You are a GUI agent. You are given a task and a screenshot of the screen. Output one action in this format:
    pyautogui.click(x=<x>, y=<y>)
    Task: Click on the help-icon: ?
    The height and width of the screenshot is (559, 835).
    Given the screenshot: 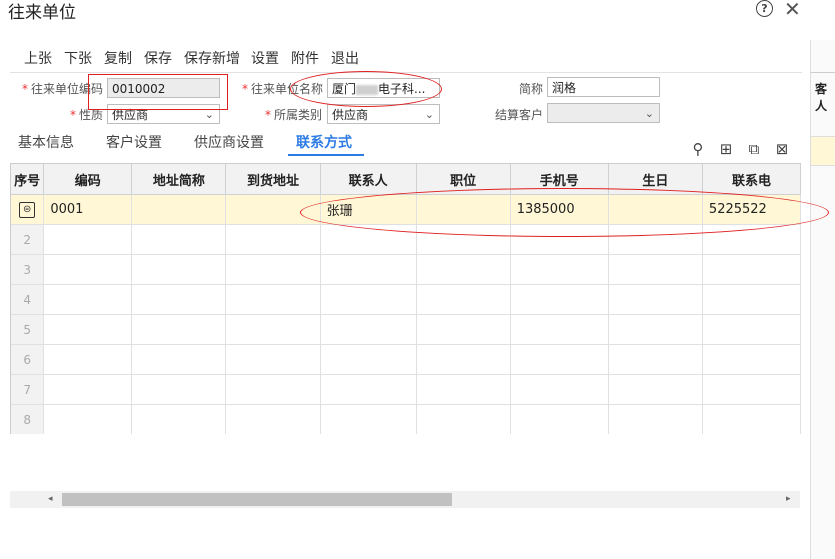 What is the action you would take?
    pyautogui.click(x=764, y=8)
    